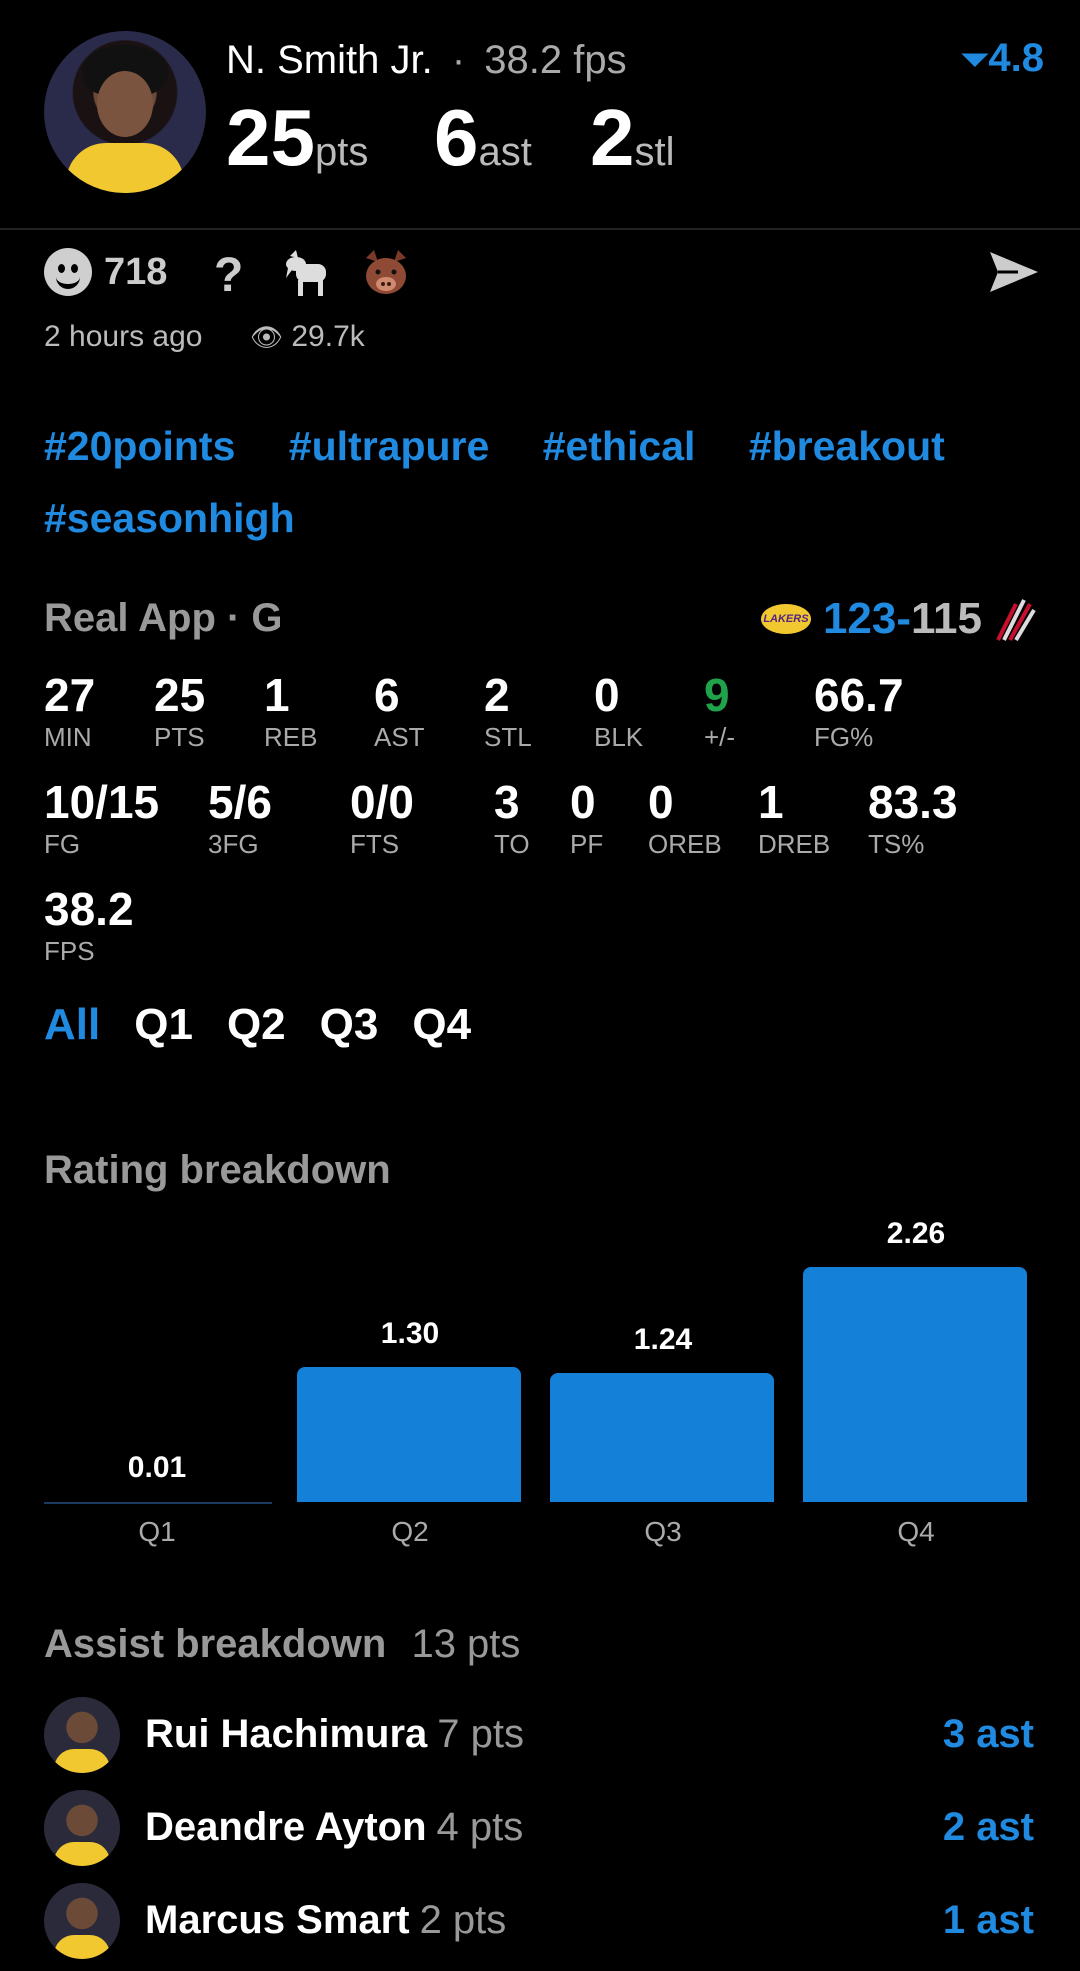  What do you see at coordinates (409, 1434) in the screenshot?
I see `chart-bar-q2` at bounding box center [409, 1434].